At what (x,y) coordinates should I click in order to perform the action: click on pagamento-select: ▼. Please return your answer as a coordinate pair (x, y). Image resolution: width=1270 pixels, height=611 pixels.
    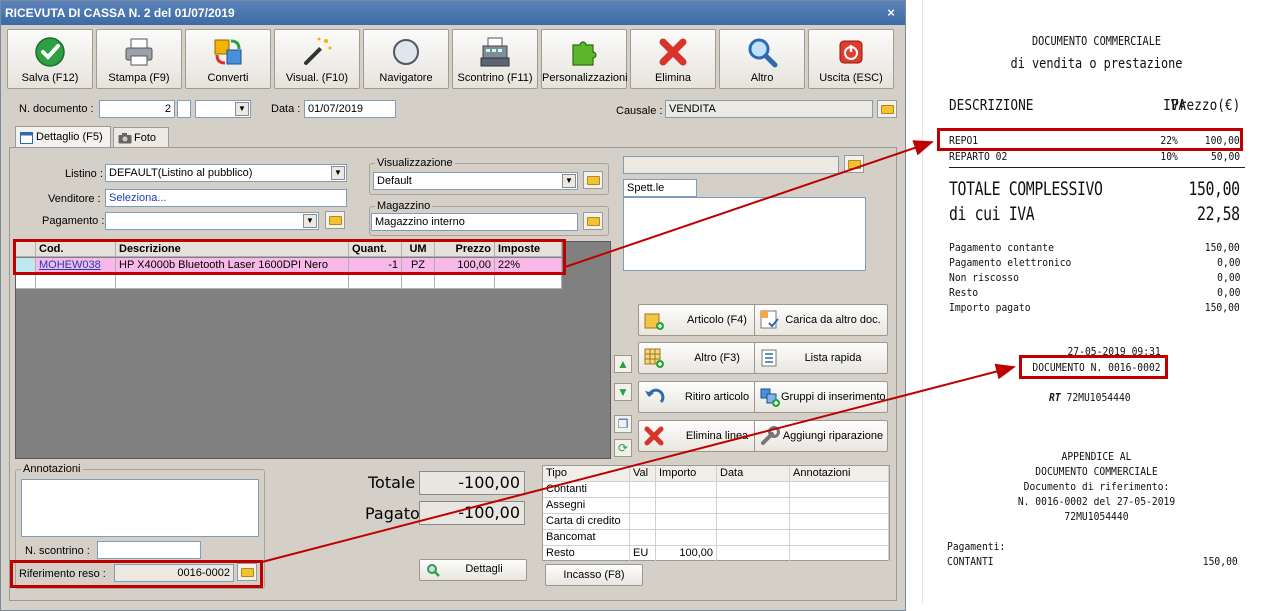
    Looking at the image, I should click on (212, 221).